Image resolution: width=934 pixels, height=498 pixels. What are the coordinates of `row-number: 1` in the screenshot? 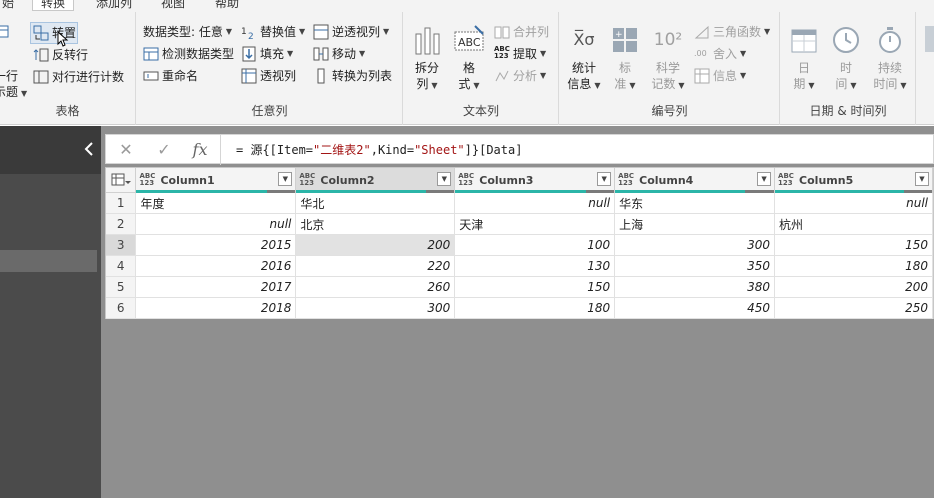 It's located at (121, 203).